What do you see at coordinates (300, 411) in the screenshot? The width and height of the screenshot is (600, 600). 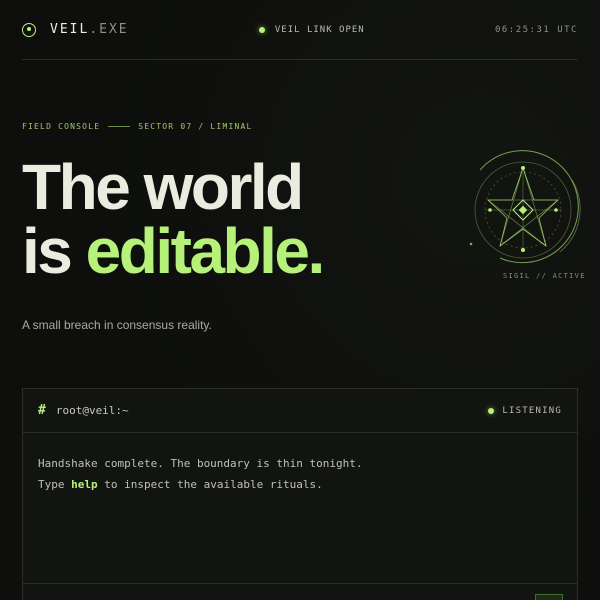 I see `terminal-header: # root@veil:~ LISTENING` at bounding box center [300, 411].